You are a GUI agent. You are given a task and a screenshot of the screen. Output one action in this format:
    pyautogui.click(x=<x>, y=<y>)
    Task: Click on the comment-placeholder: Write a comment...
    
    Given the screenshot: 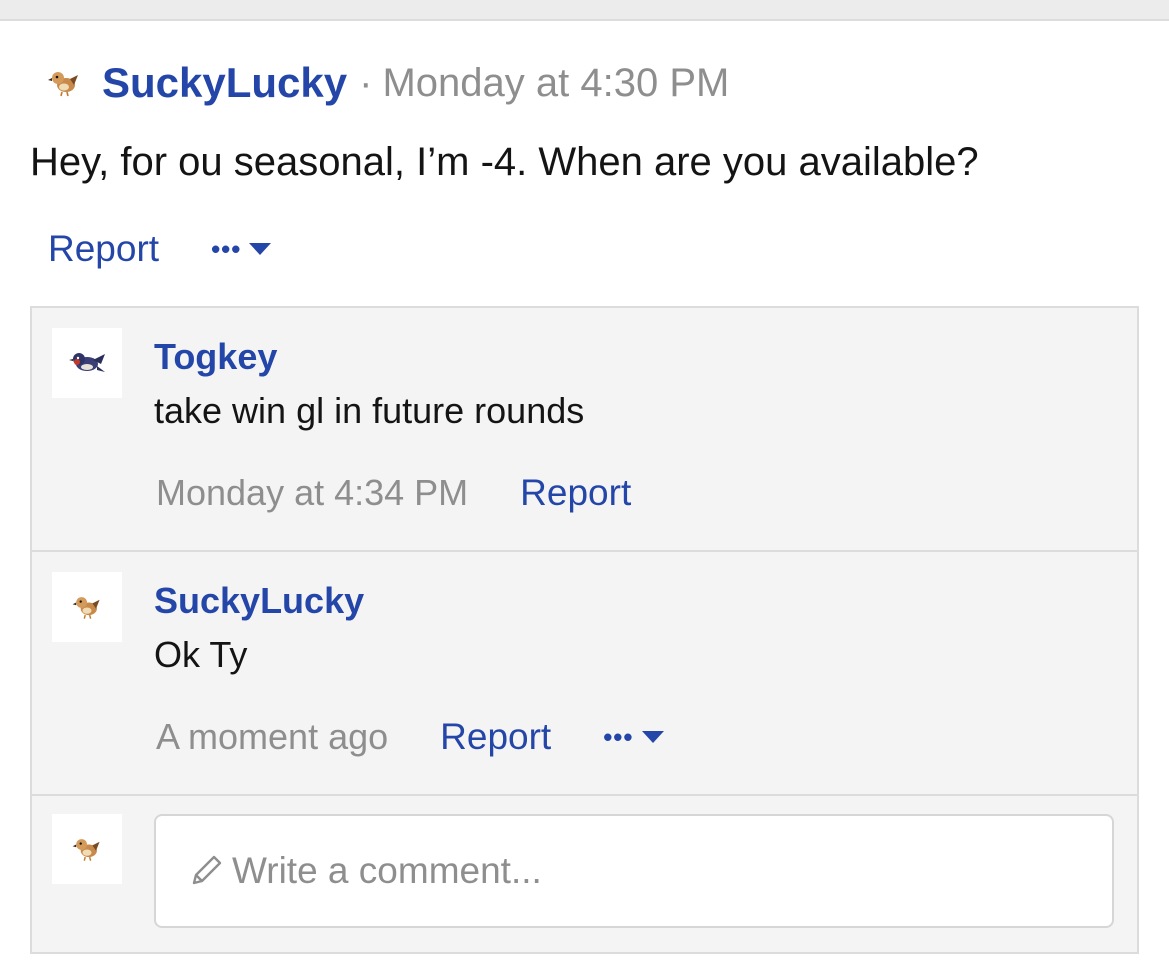 What is the action you would take?
    pyautogui.click(x=387, y=870)
    